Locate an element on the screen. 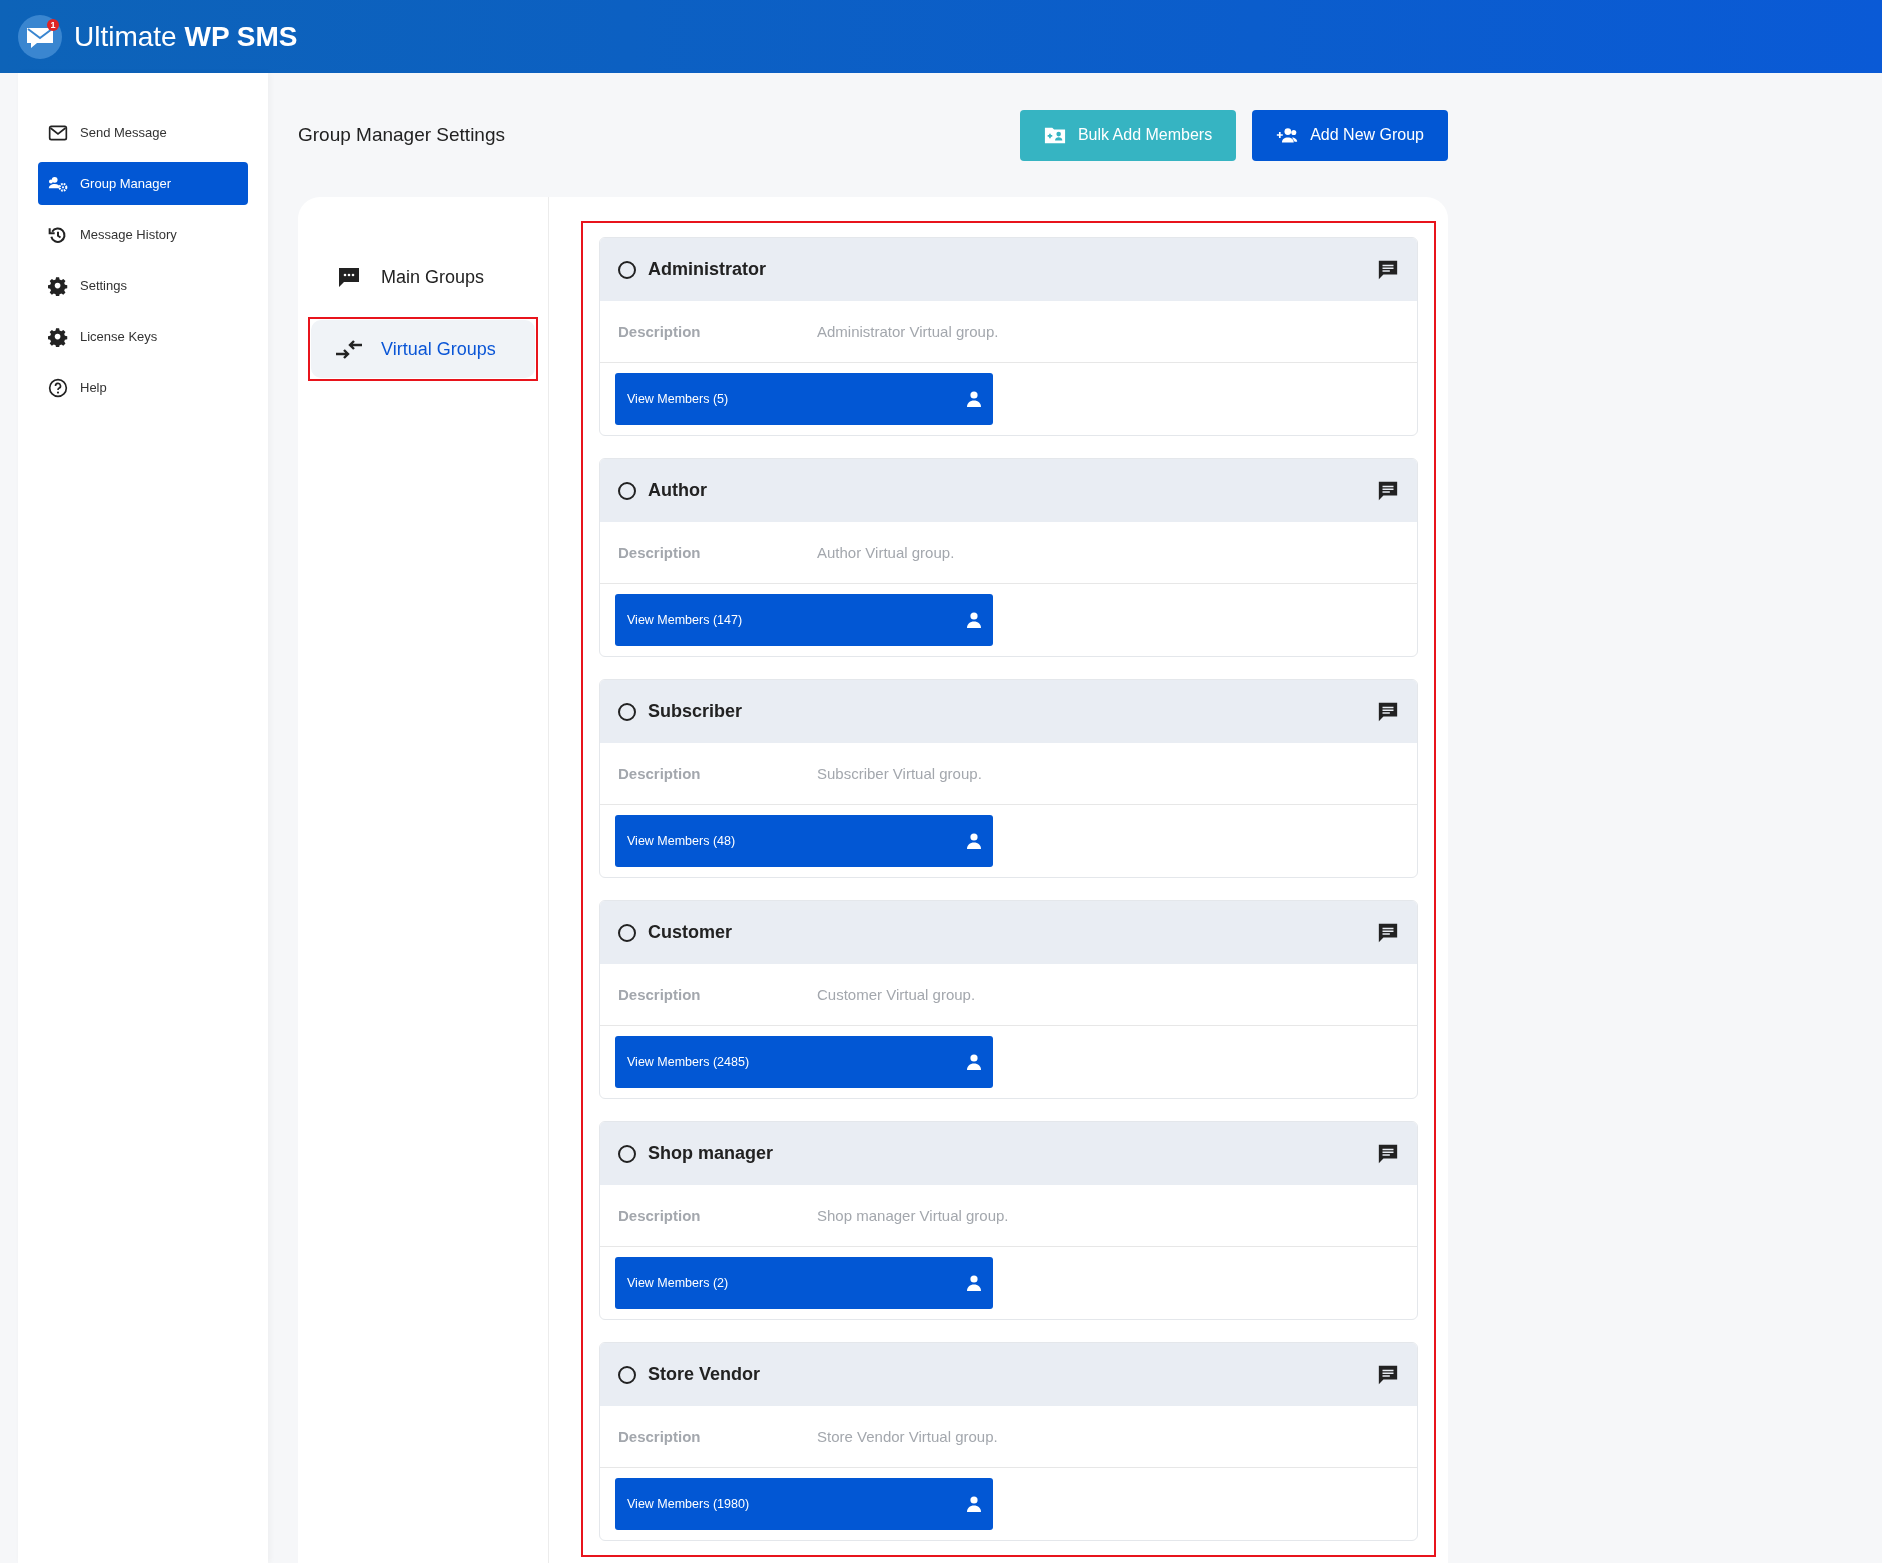 The width and height of the screenshot is (1882, 1563). group-name: Store Vendor is located at coordinates (705, 1374).